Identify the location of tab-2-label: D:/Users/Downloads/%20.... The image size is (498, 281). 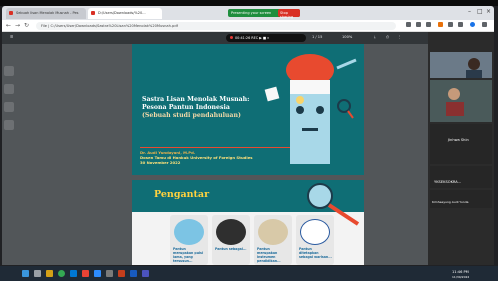
(122, 13).